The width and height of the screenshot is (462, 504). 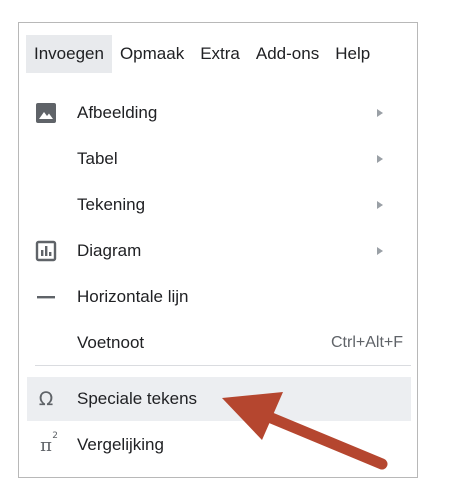 I want to click on menu-item-label: Horizontale lijn, so click(x=133, y=296).